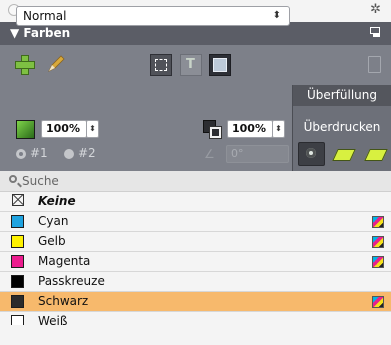 This screenshot has height=345, width=391. Describe the element at coordinates (92, 129) in the screenshot. I see `fill-tint-stepper: ⬍` at that location.